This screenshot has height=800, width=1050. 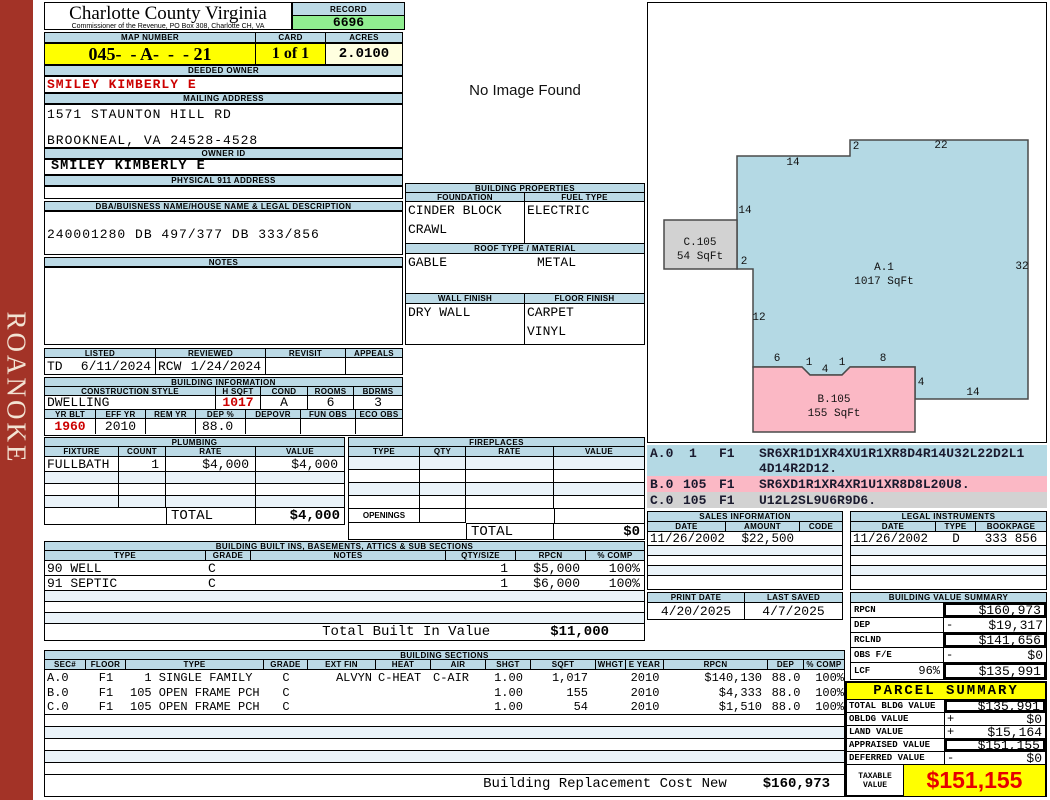 I want to click on notes-box, so click(x=223, y=306).